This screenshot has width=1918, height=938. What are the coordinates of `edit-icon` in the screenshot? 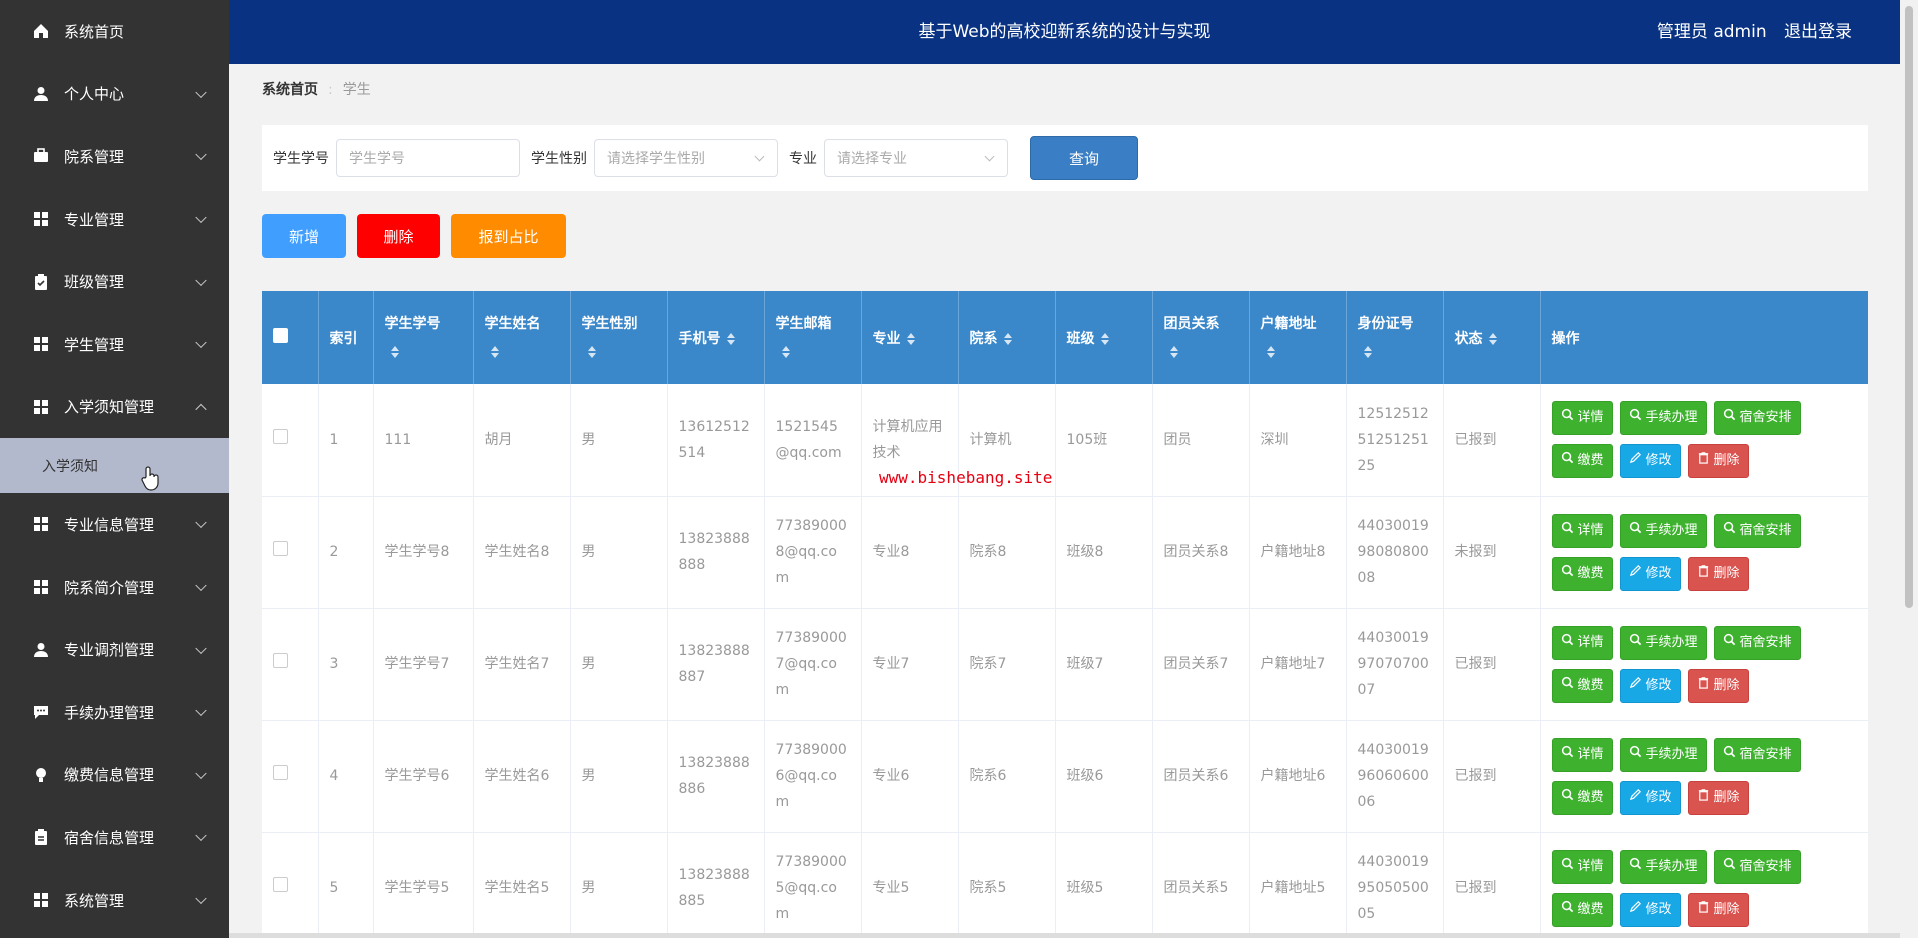 It's located at (1637, 798).